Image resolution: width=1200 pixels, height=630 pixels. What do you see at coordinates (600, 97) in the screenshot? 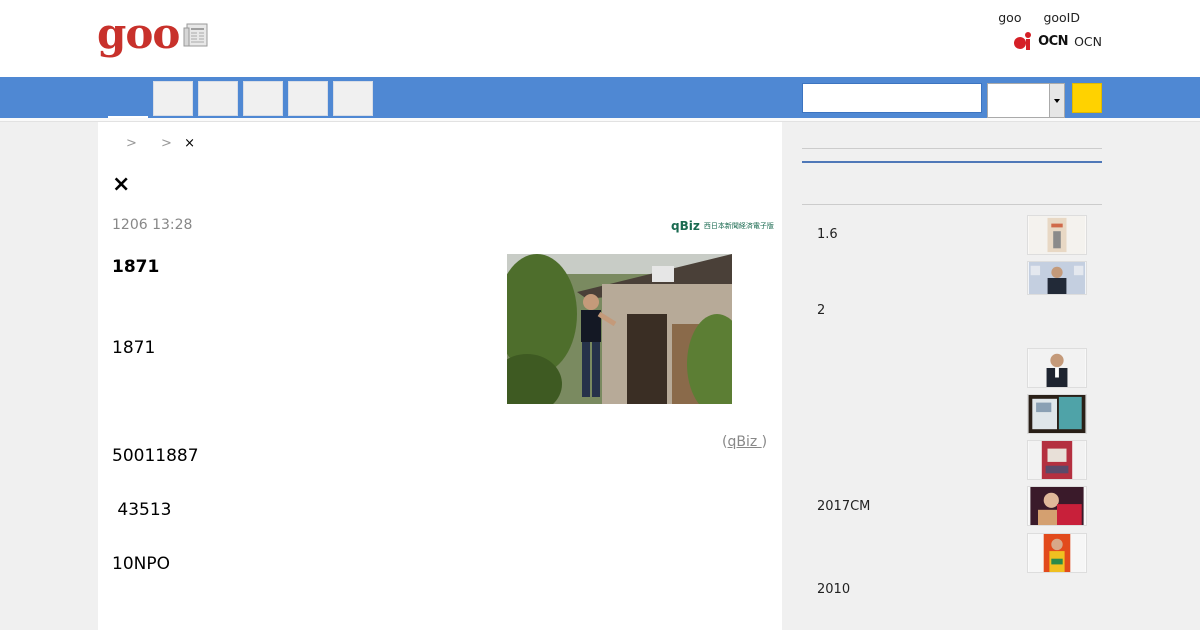
I see `category-nav` at bounding box center [600, 97].